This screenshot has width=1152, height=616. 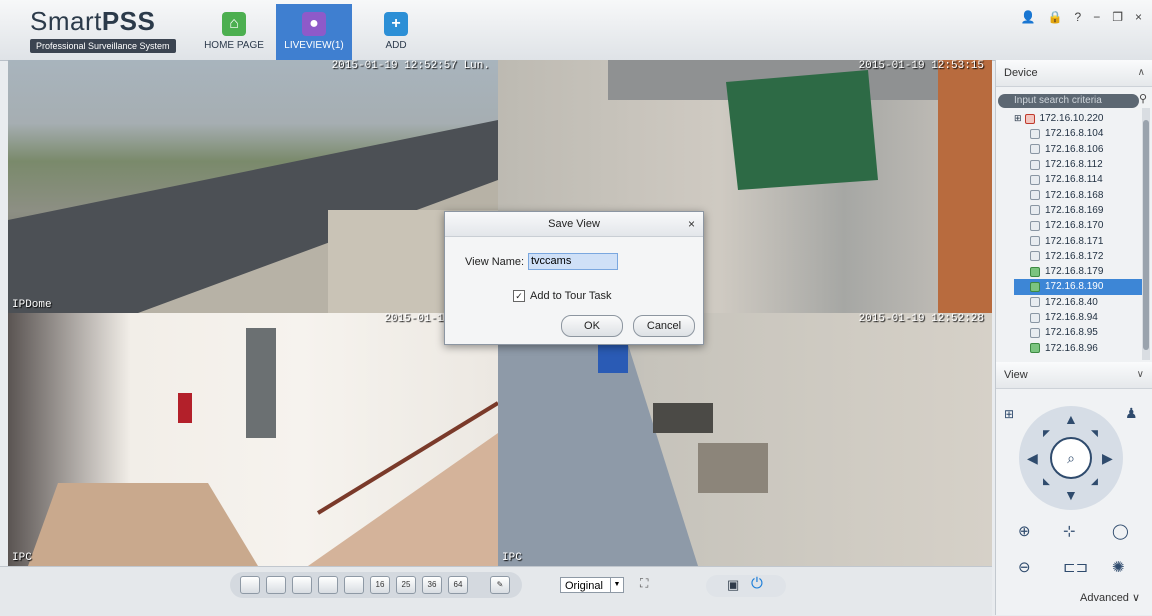 What do you see at coordinates (380, 585) in the screenshot?
I see `layout-16-button: 16` at bounding box center [380, 585].